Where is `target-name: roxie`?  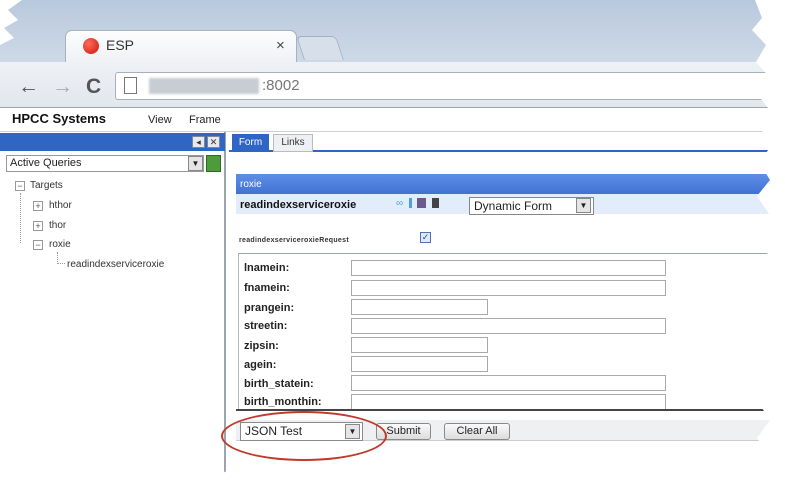 target-name: roxie is located at coordinates (251, 184).